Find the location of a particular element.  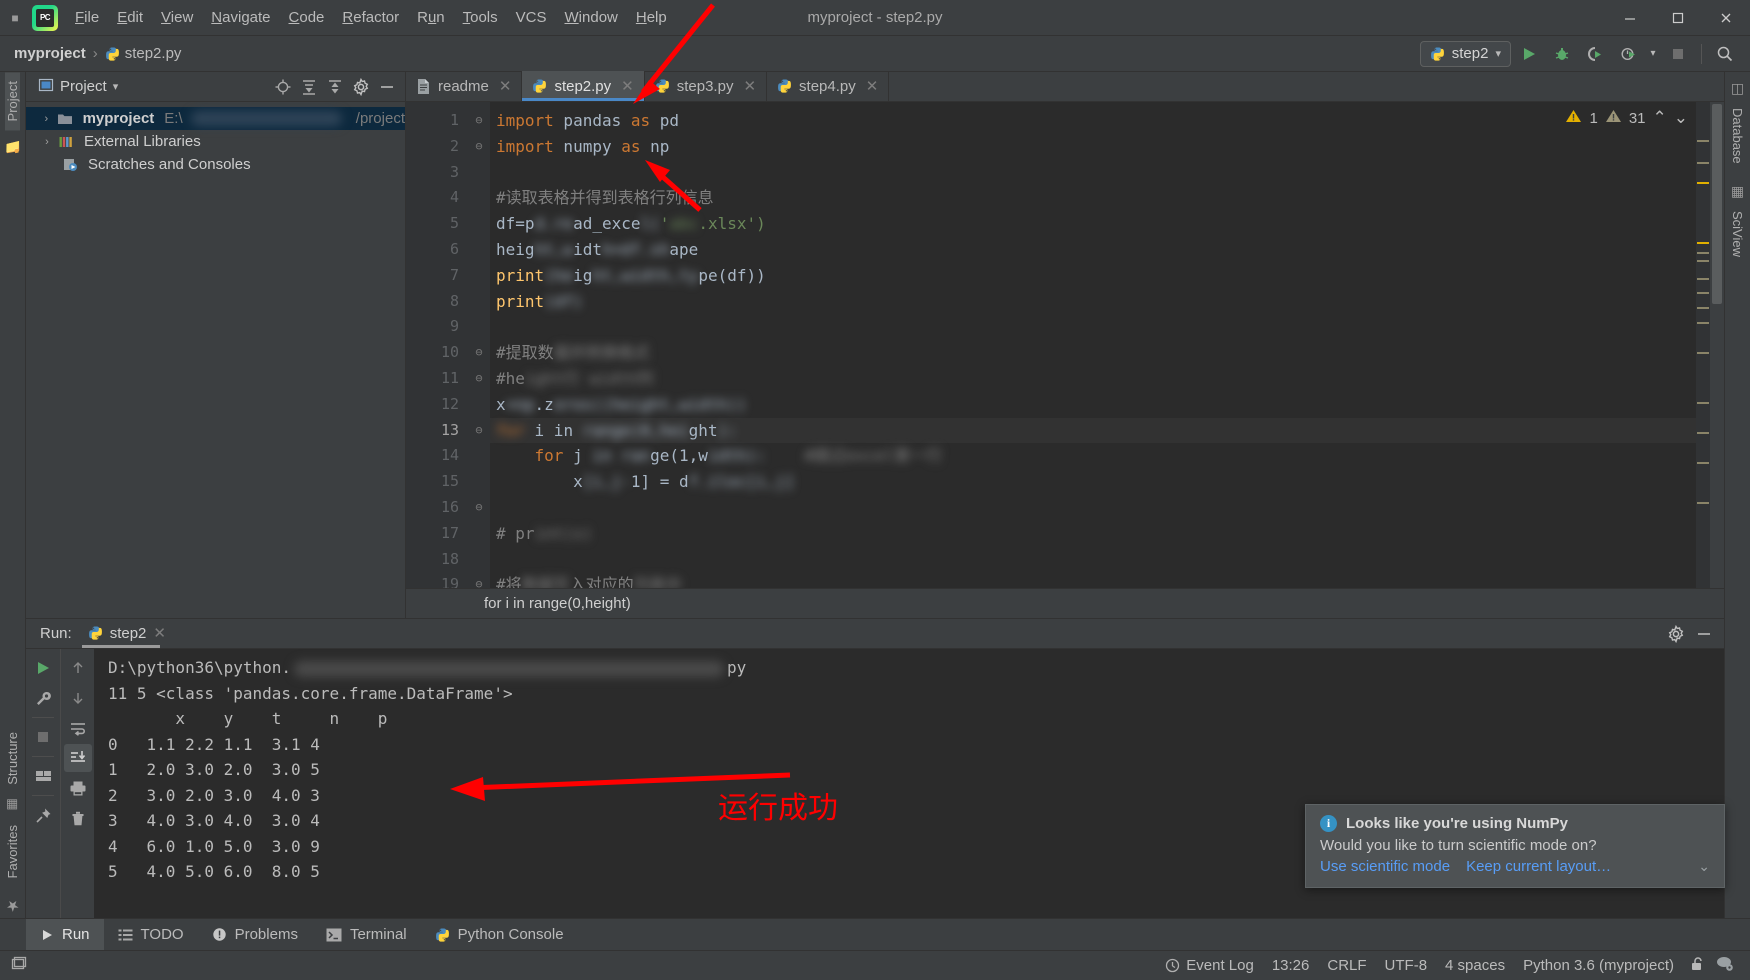

interpreter-indicator: Python 3.6 (myproject) is located at coordinates (1598, 965).